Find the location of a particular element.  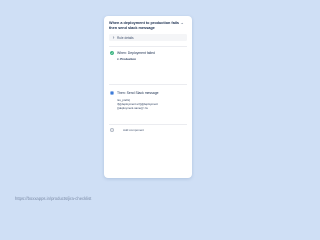

chevron-right-icon is located at coordinates (113, 37).